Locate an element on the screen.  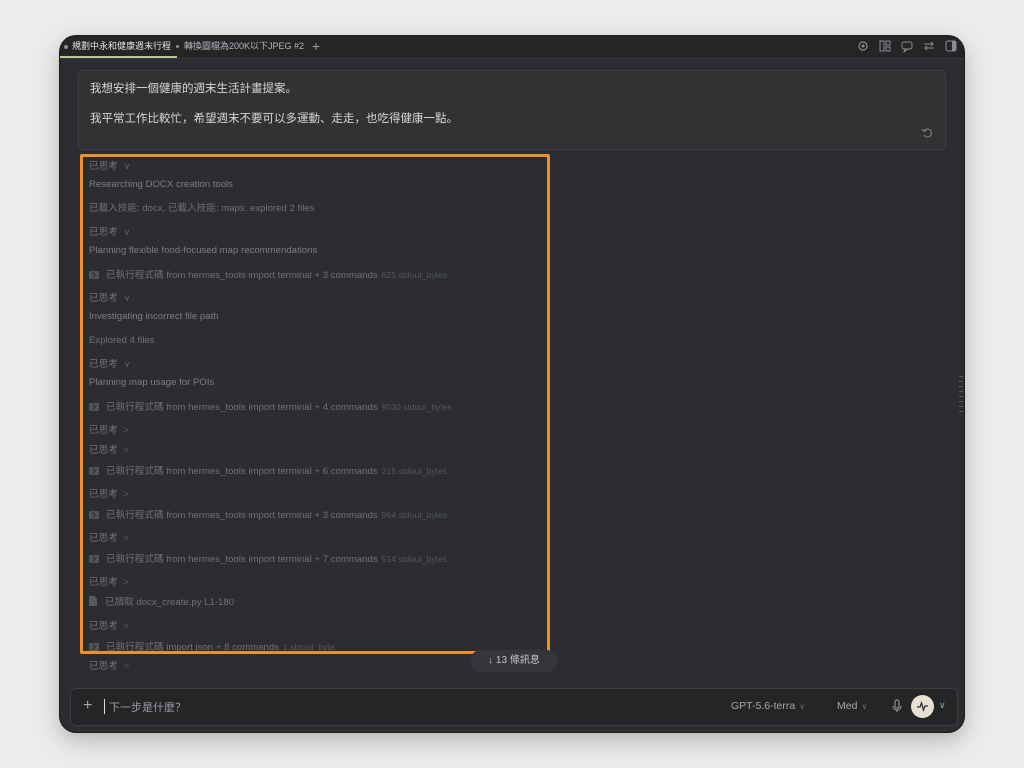
composer: + GPT-5.6-terra∨ Med∨ ∨ is located at coordinates (514, 707).